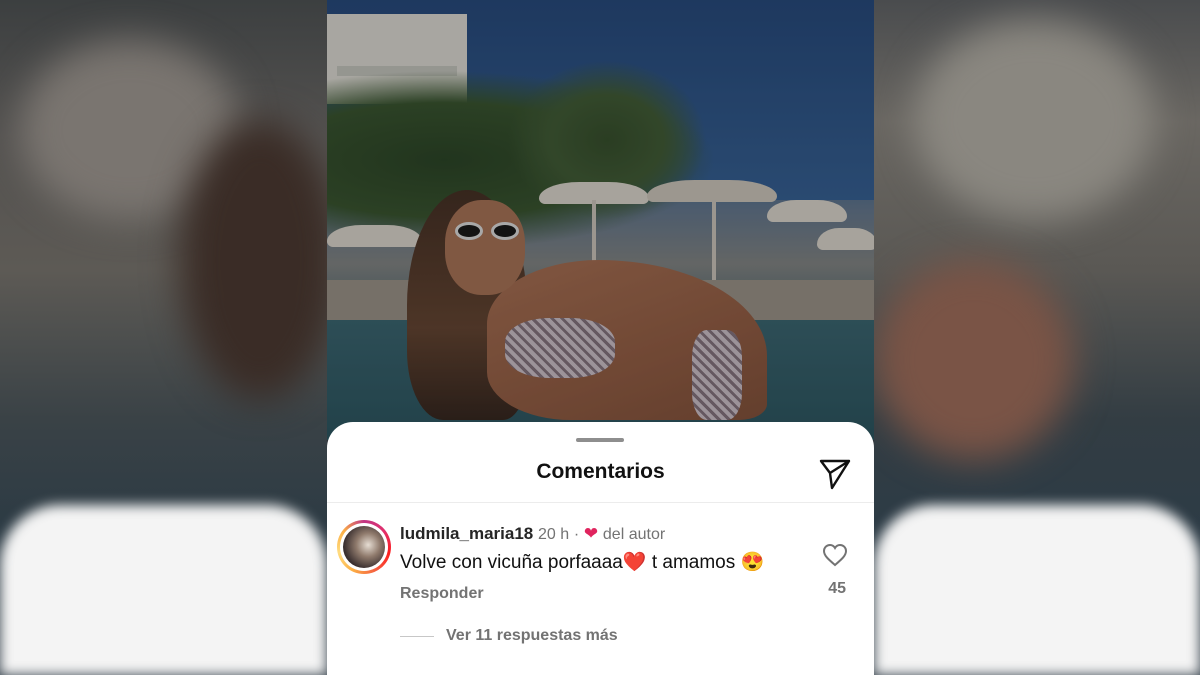 The height and width of the screenshot is (675, 1200). I want to click on comment-time: 20 h, so click(553, 534).